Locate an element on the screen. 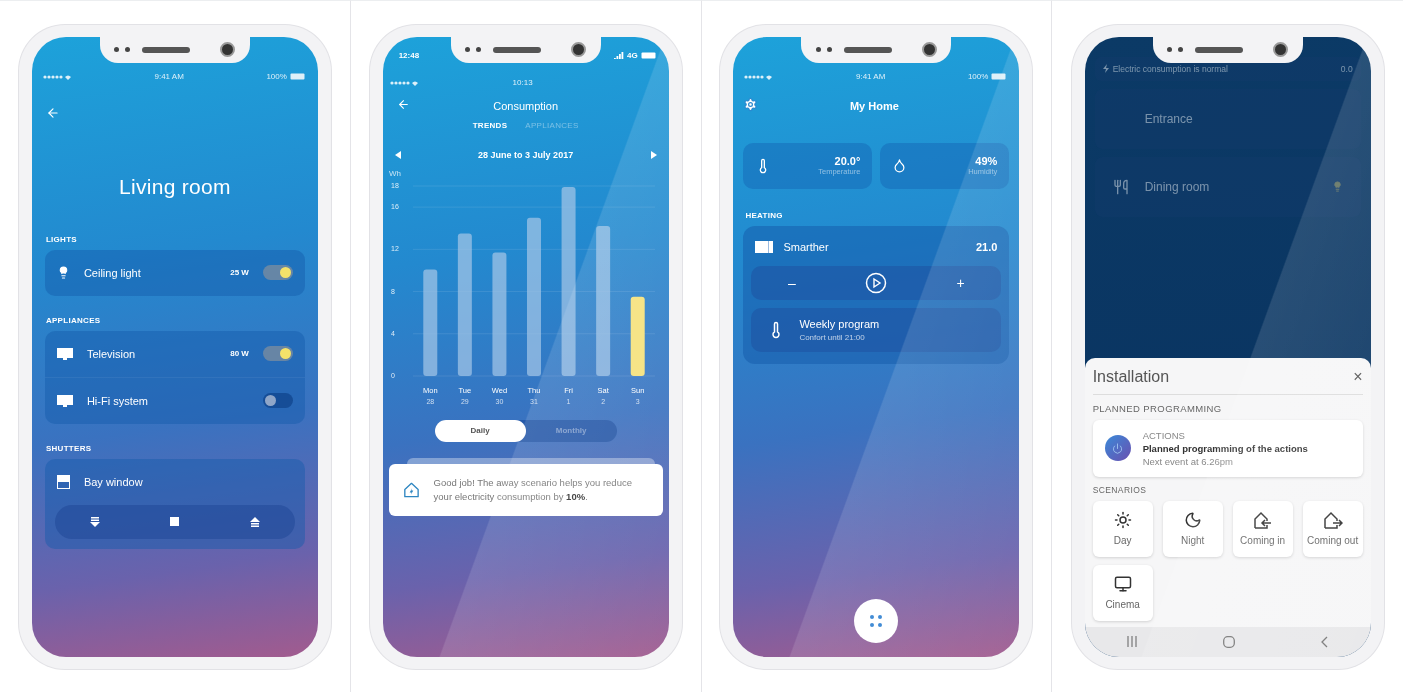 This screenshot has width=1403, height=692. device-name: Ceiling light is located at coordinates (112, 272).